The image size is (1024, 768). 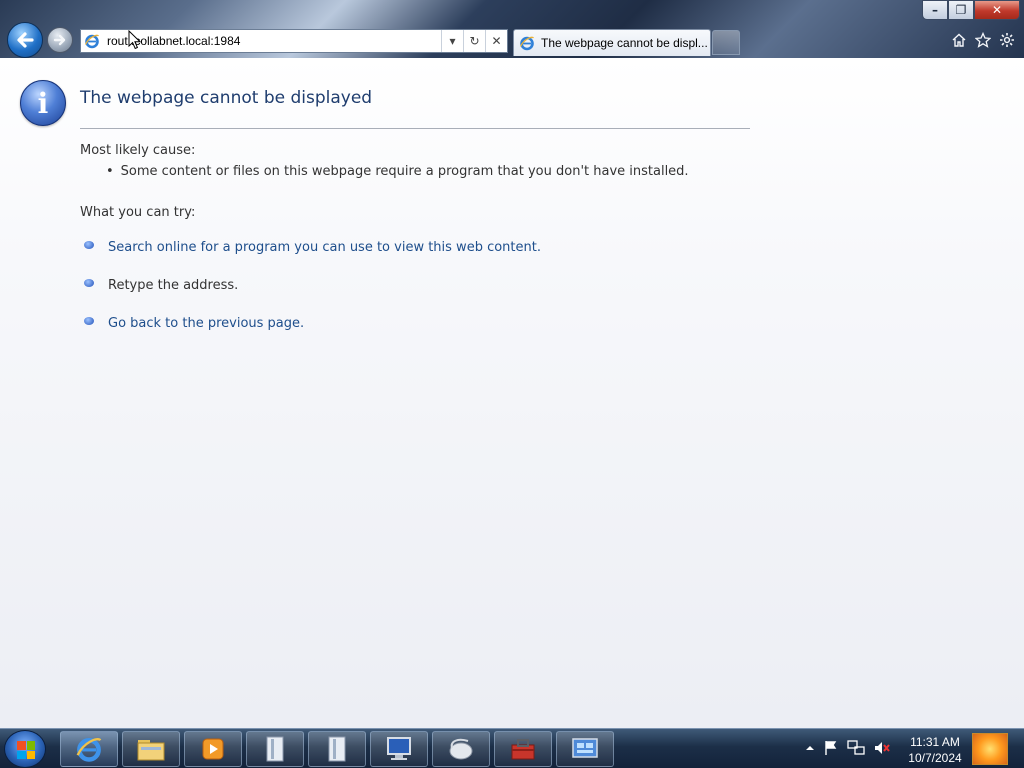 What do you see at coordinates (138, 212) in the screenshot?
I see `try-heading: What you can try:` at bounding box center [138, 212].